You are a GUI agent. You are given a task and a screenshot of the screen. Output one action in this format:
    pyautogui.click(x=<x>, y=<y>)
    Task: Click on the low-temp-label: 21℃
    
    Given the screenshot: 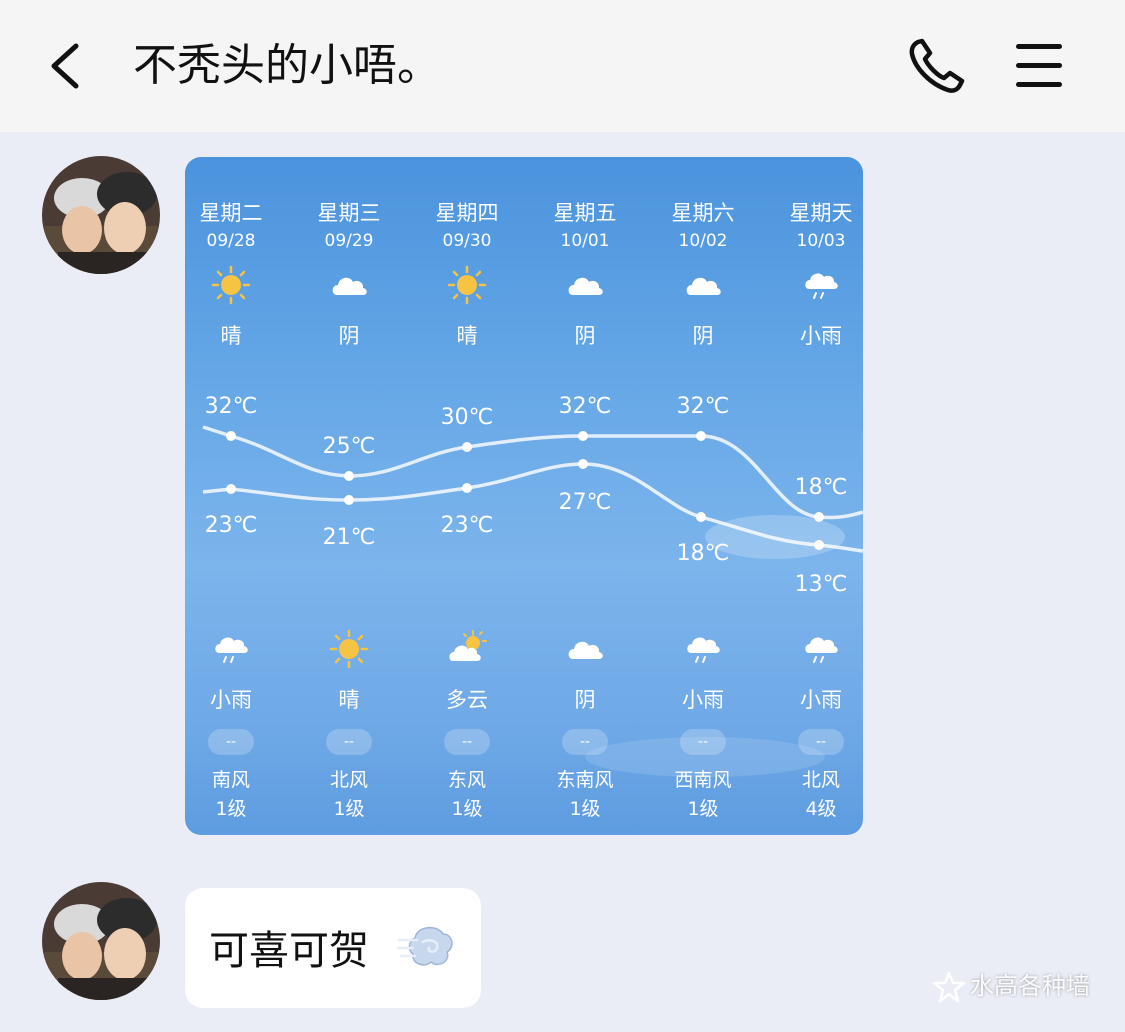 What is the action you would take?
    pyautogui.click(x=349, y=537)
    